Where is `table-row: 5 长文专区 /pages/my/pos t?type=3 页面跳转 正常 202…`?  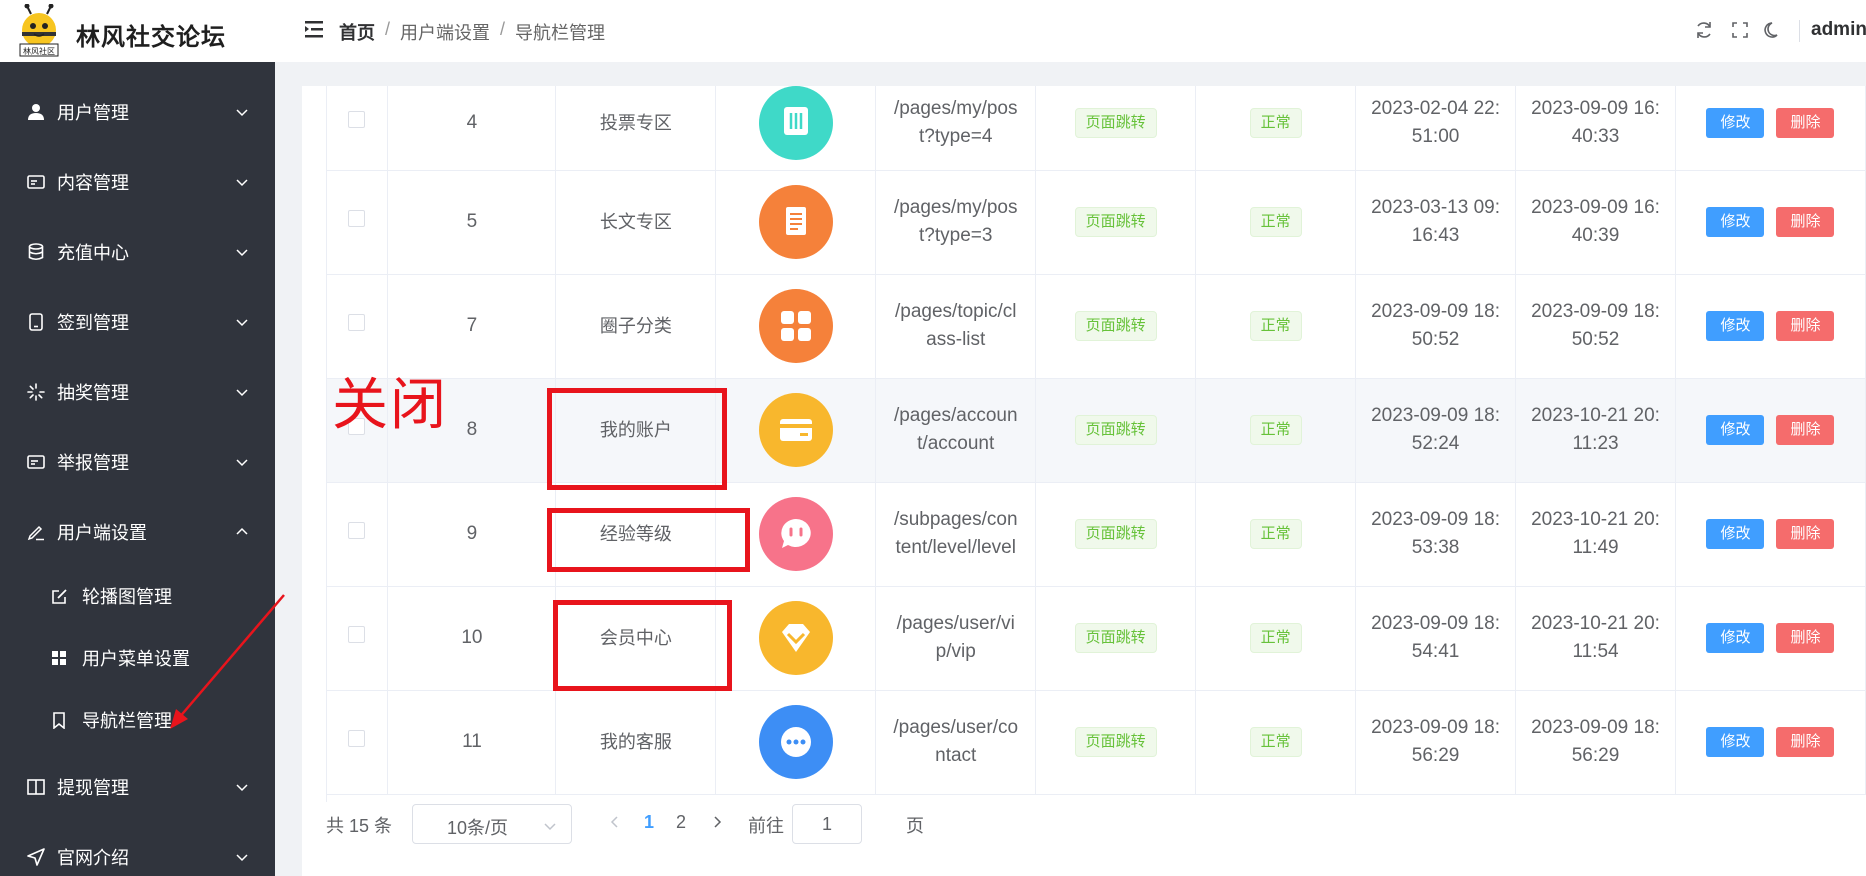
table-row: 5 长文专区 /pages/my/pos t?type=3 页面跳转 正常 202… is located at coordinates (1096, 222).